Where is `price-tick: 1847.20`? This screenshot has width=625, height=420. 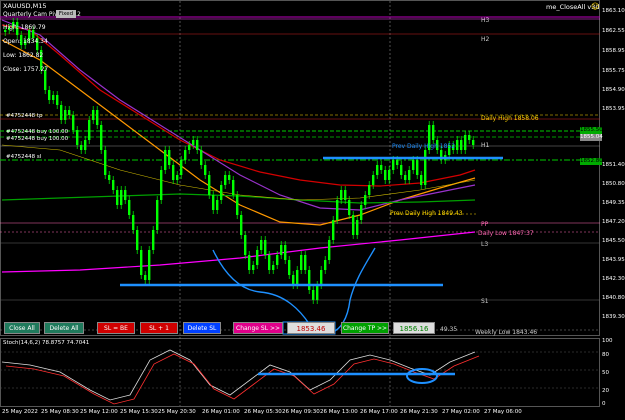
price-tick: 1847.20 is located at coordinates (613, 222).